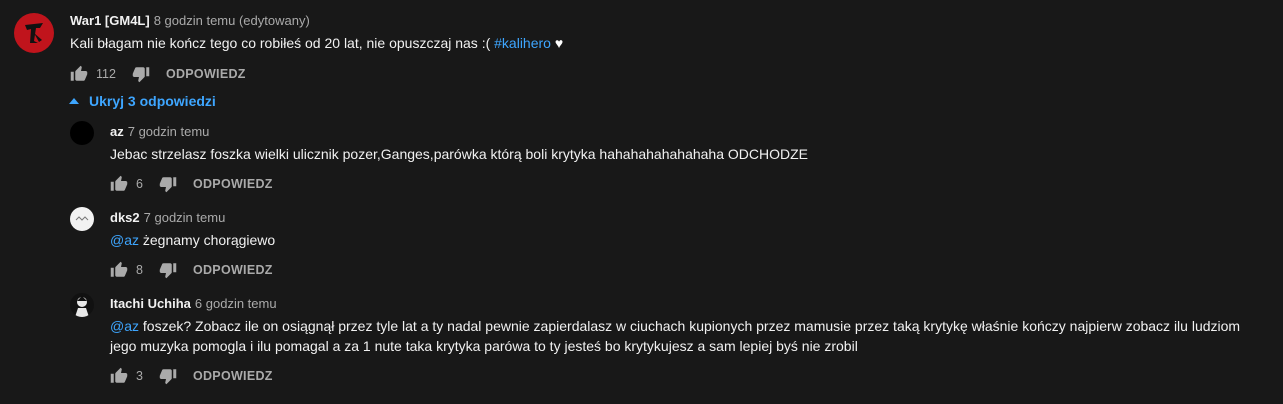 This screenshot has height=404, width=1283. Describe the element at coordinates (74, 101) in the screenshot. I see `caret-up-icon` at that location.